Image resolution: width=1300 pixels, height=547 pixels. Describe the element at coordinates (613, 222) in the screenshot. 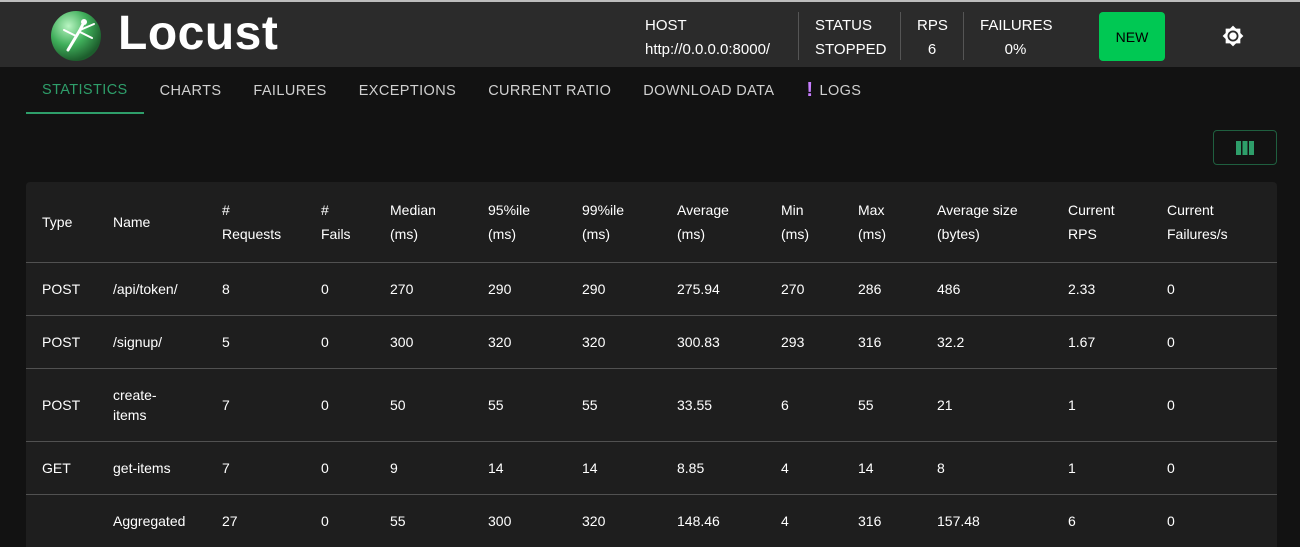

I see `column-header: 99%ile (ms)` at that location.